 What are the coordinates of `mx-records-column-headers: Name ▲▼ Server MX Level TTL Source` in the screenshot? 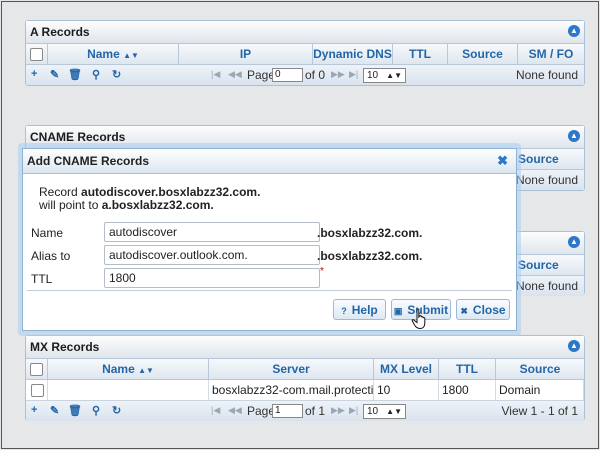 It's located at (305, 369).